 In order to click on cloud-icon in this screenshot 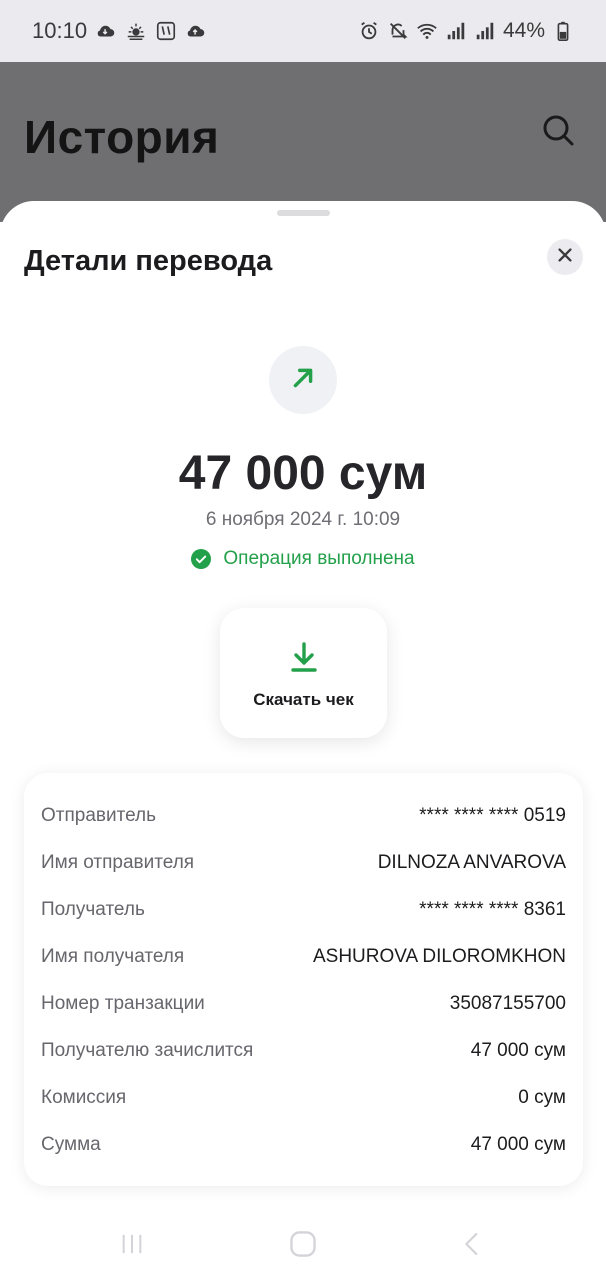, I will do `click(106, 31)`.